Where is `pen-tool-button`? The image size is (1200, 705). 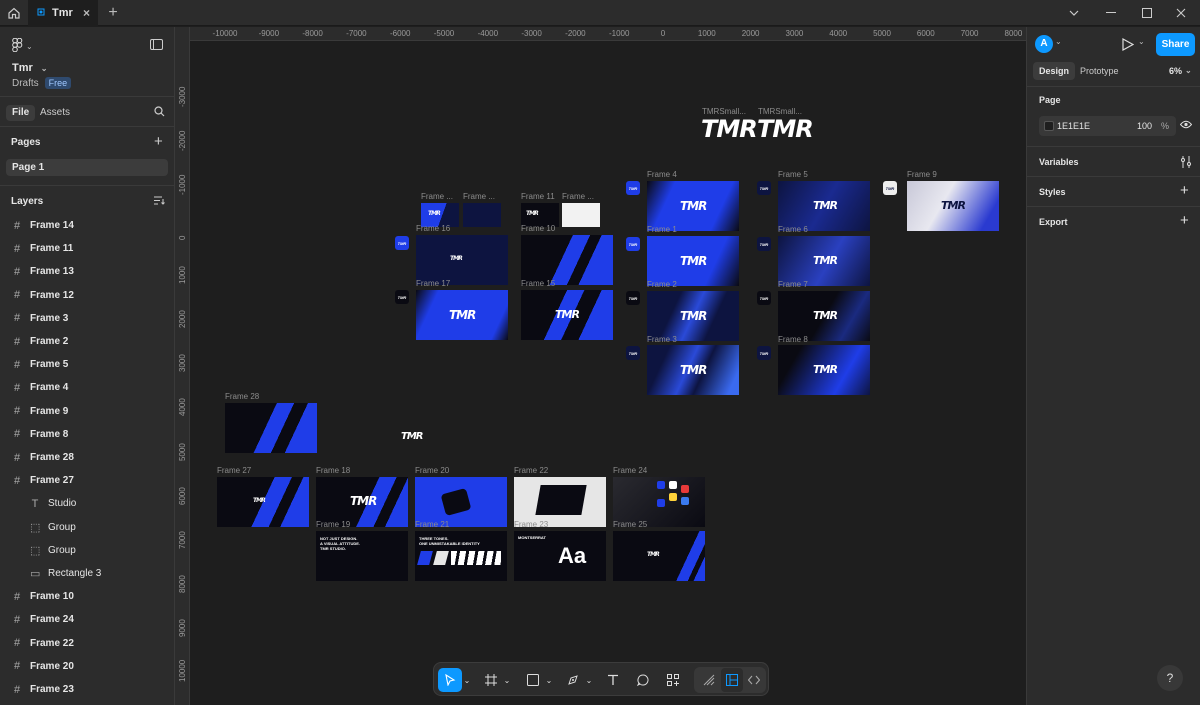 pen-tool-button is located at coordinates (573, 680).